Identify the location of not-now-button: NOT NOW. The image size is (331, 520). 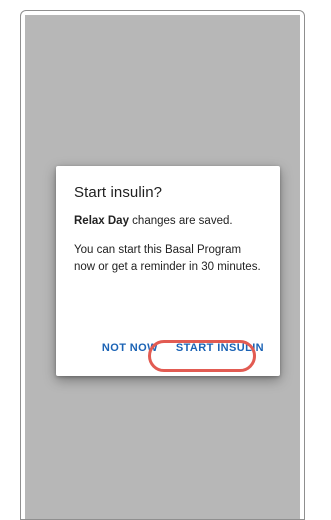
(130, 348).